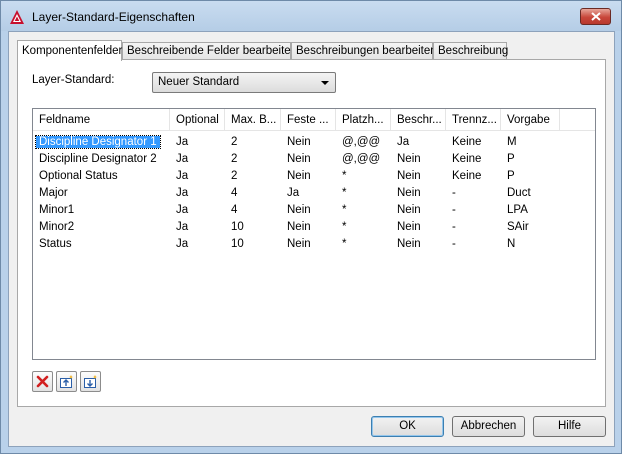 Image resolution: width=622 pixels, height=454 pixels. I want to click on move-up-button, so click(66, 381).